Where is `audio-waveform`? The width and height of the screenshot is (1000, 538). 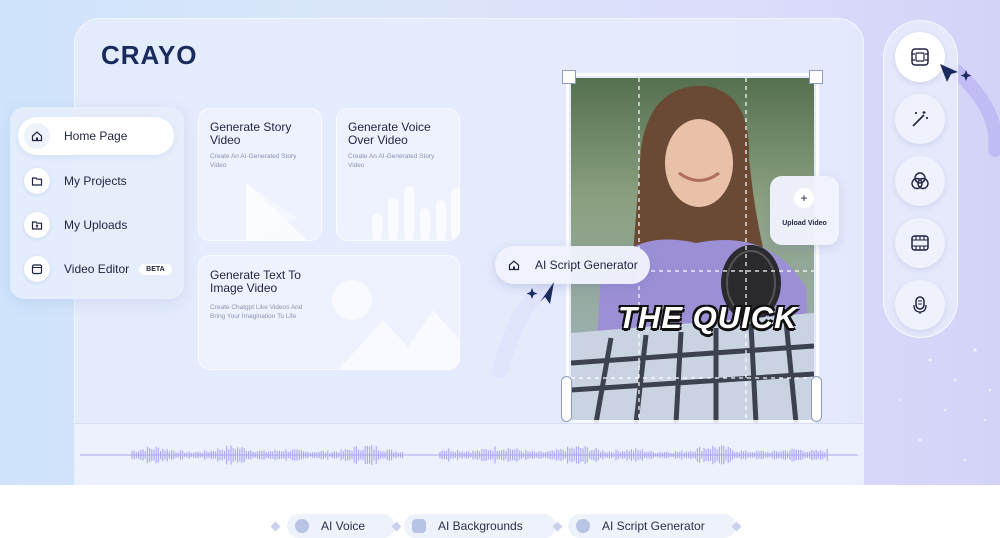
audio-waveform is located at coordinates (469, 454).